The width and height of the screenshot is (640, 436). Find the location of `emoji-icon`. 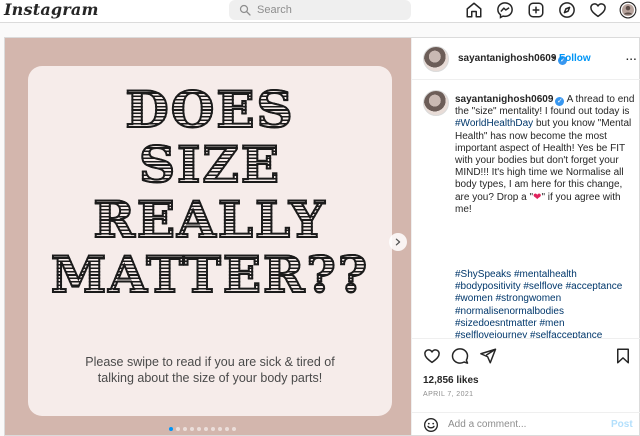

emoji-icon is located at coordinates (431, 425).